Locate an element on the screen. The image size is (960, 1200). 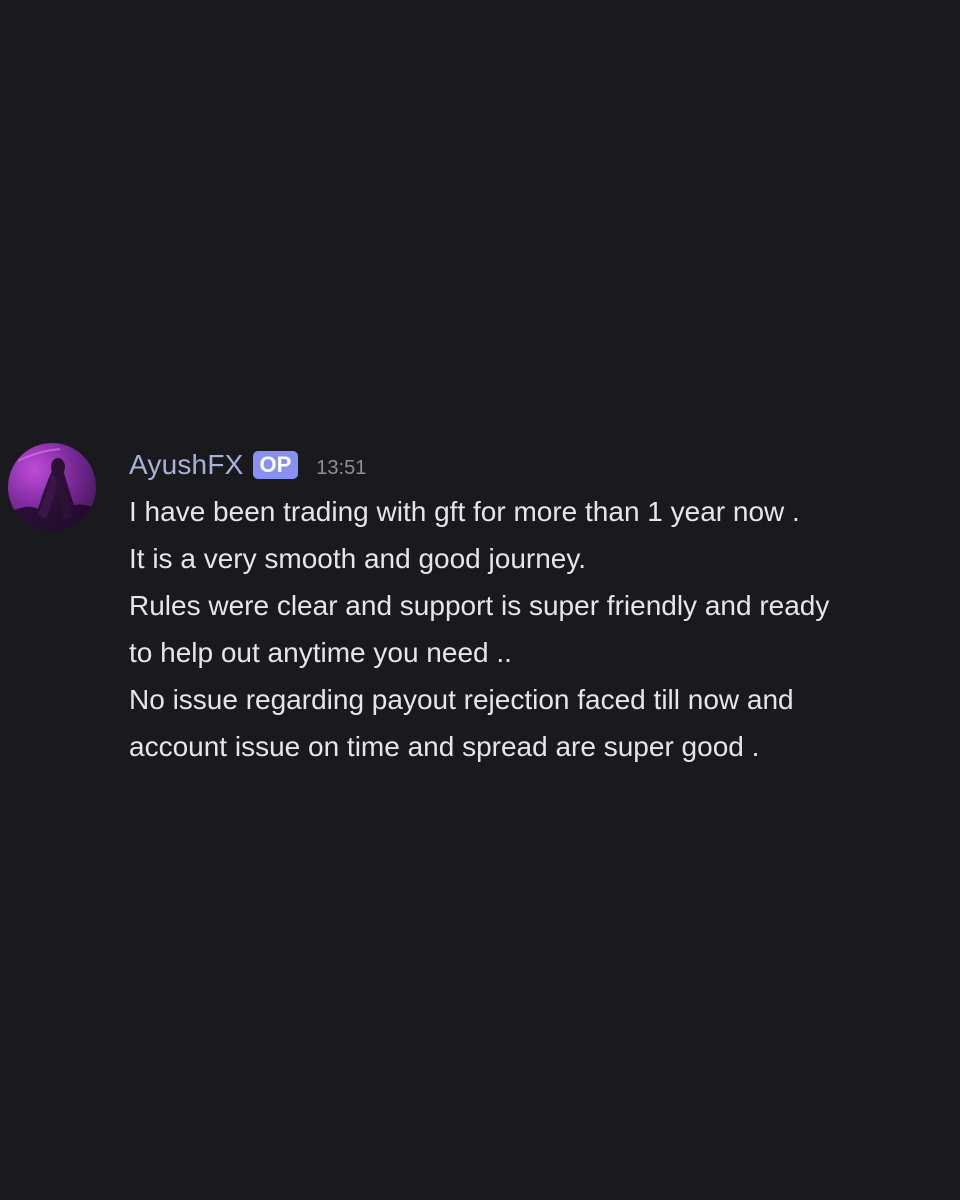
message-line: It is a very smooth and good journey. is located at coordinates (358, 558).